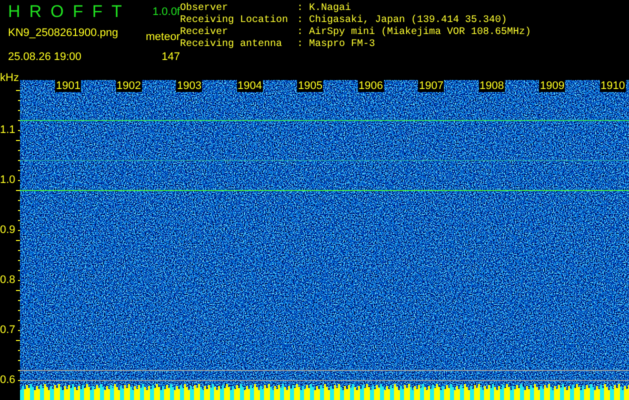 This screenshot has height=400, width=629. What do you see at coordinates (402, 20) in the screenshot?
I see `field-value: : Chigasaki, Japan (139.414 35.340)` at bounding box center [402, 20].